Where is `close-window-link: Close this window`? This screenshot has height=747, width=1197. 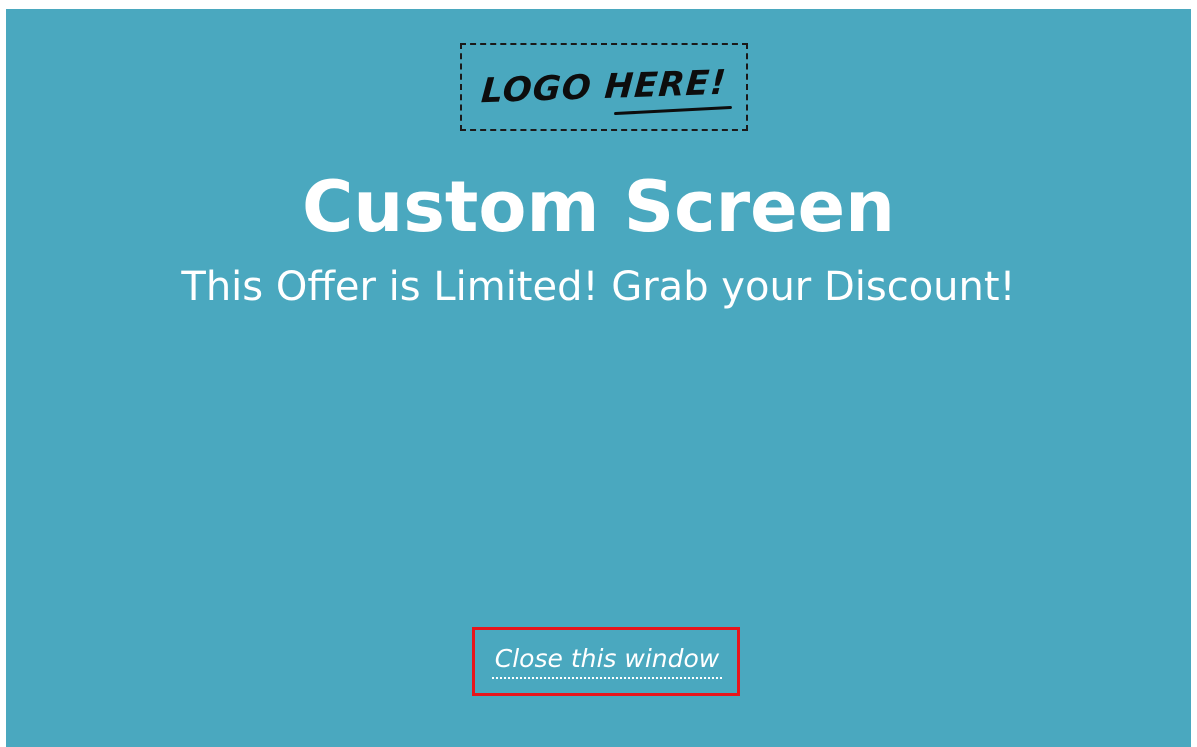
close-window-link: Close this window is located at coordinates (607, 661).